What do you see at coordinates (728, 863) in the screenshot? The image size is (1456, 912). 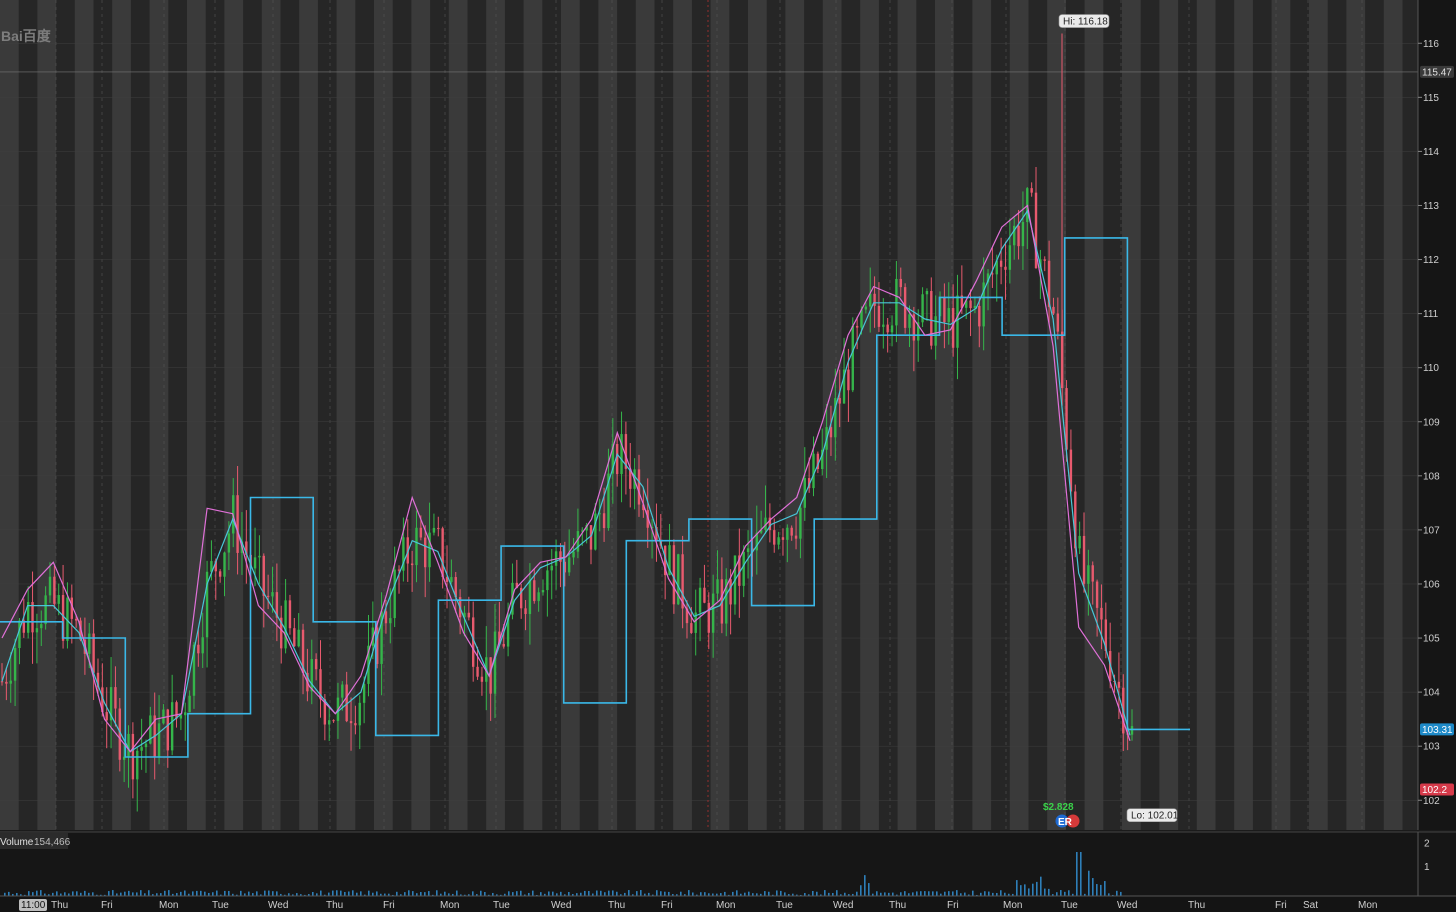 I see `volume-pane: Volume 154,466 1 2` at bounding box center [728, 863].